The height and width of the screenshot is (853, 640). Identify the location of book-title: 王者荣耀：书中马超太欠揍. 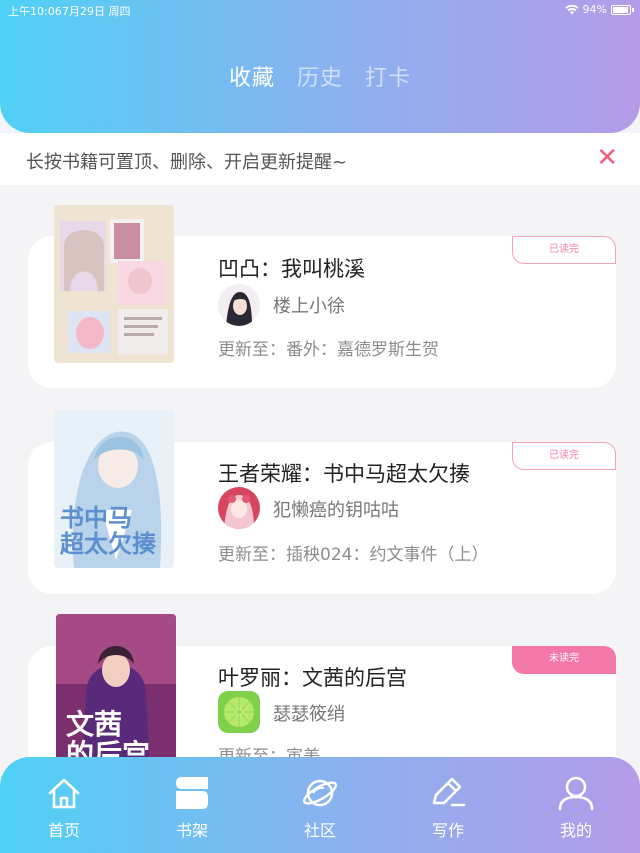
(344, 474).